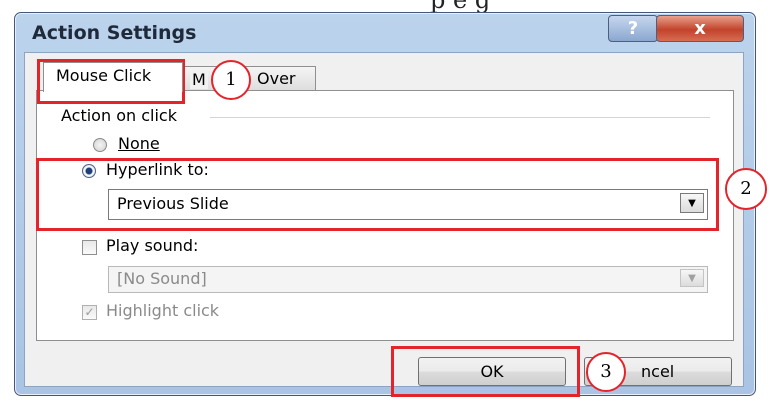  Describe the element at coordinates (485, 371) in the screenshot. I see `highlight-box-ok-button` at that location.